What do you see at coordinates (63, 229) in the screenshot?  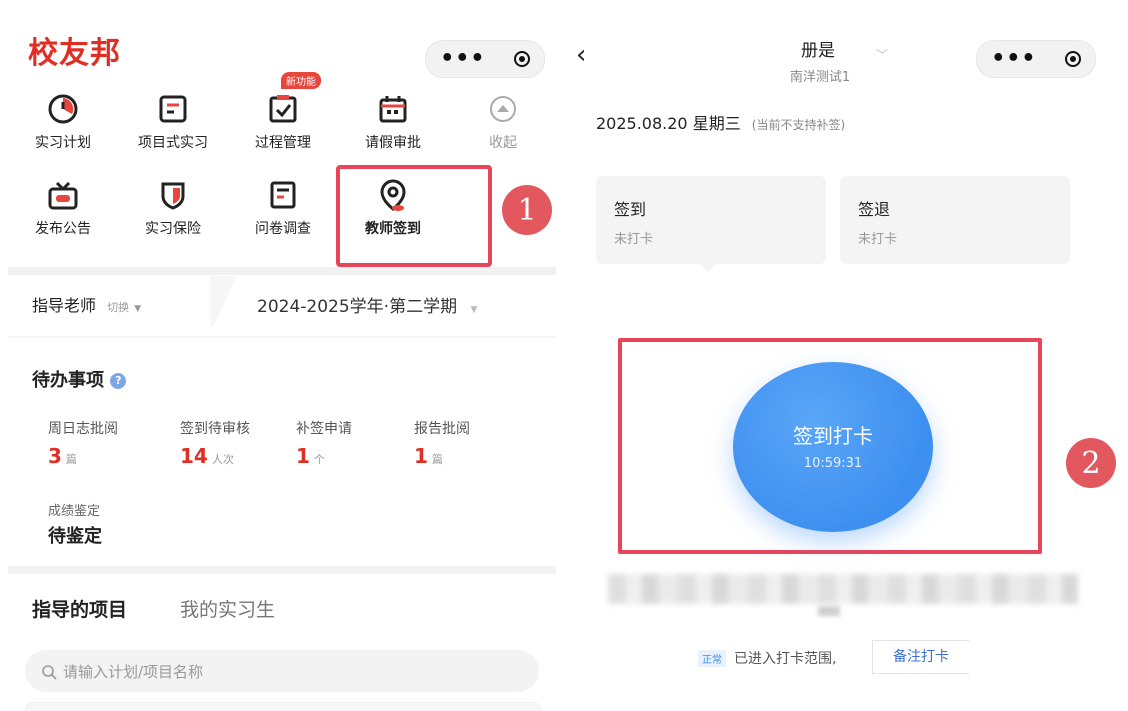 I see `menu-label: 发布公告` at bounding box center [63, 229].